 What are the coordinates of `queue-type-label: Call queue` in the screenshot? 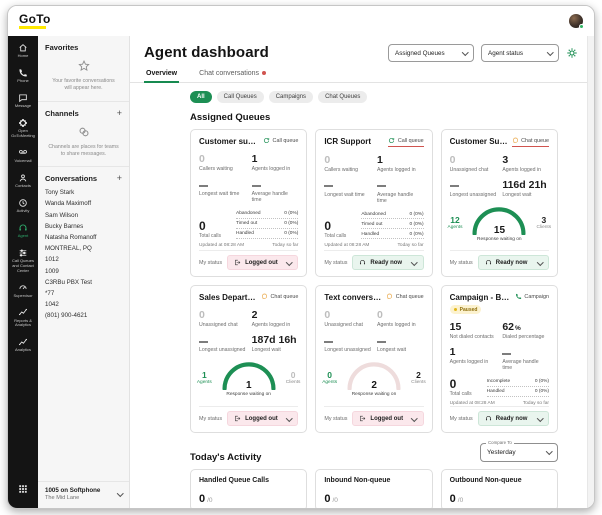 It's located at (280, 141).